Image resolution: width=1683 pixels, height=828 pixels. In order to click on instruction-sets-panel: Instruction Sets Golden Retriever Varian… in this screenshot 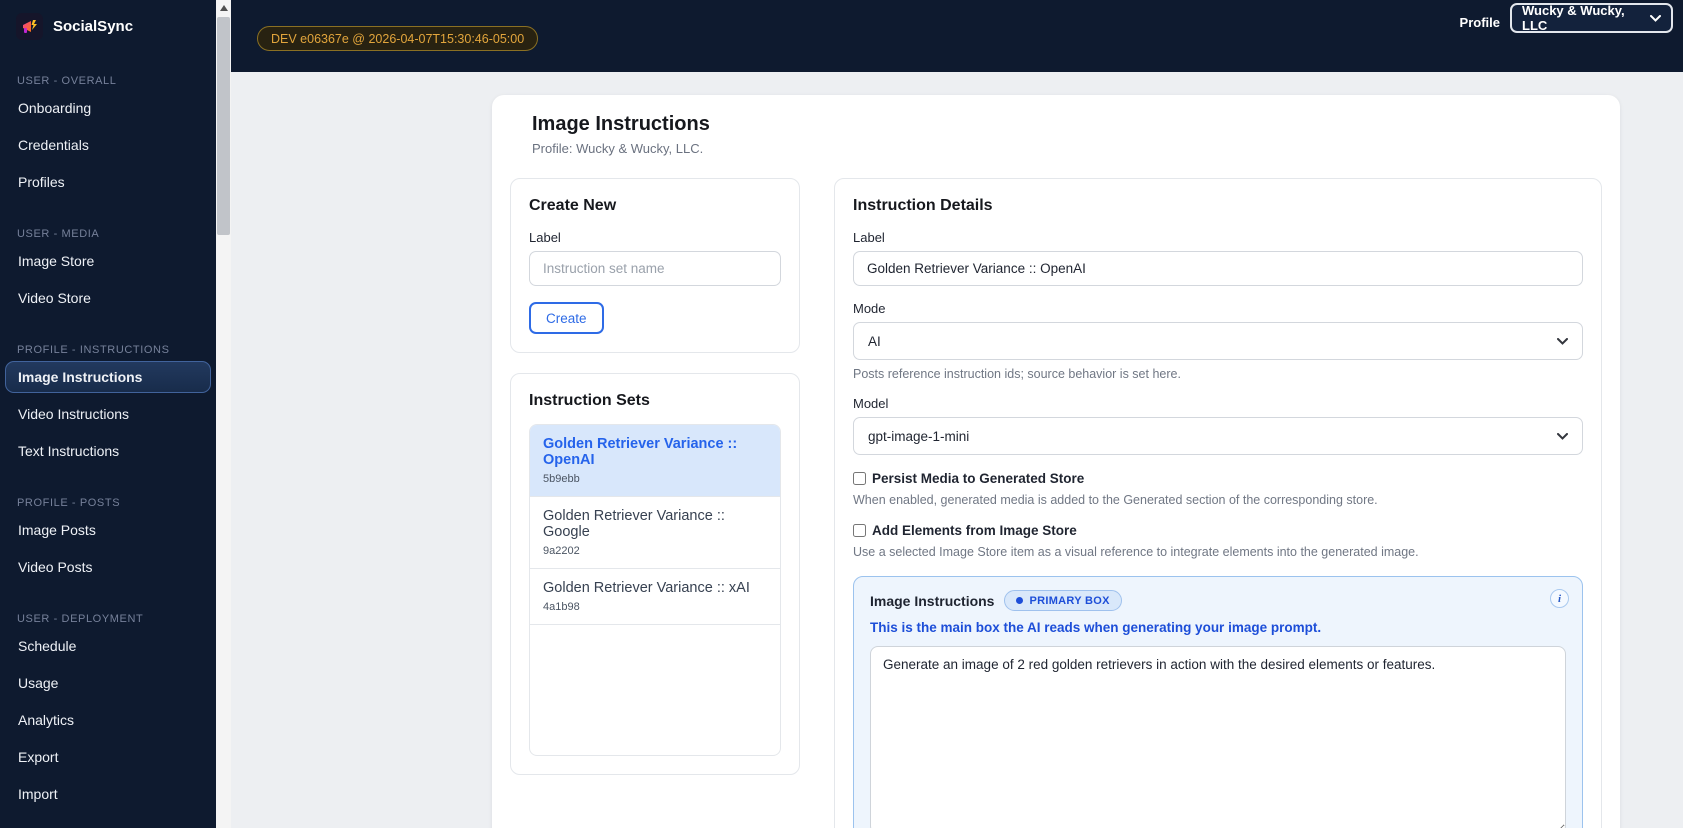, I will do `click(655, 574)`.